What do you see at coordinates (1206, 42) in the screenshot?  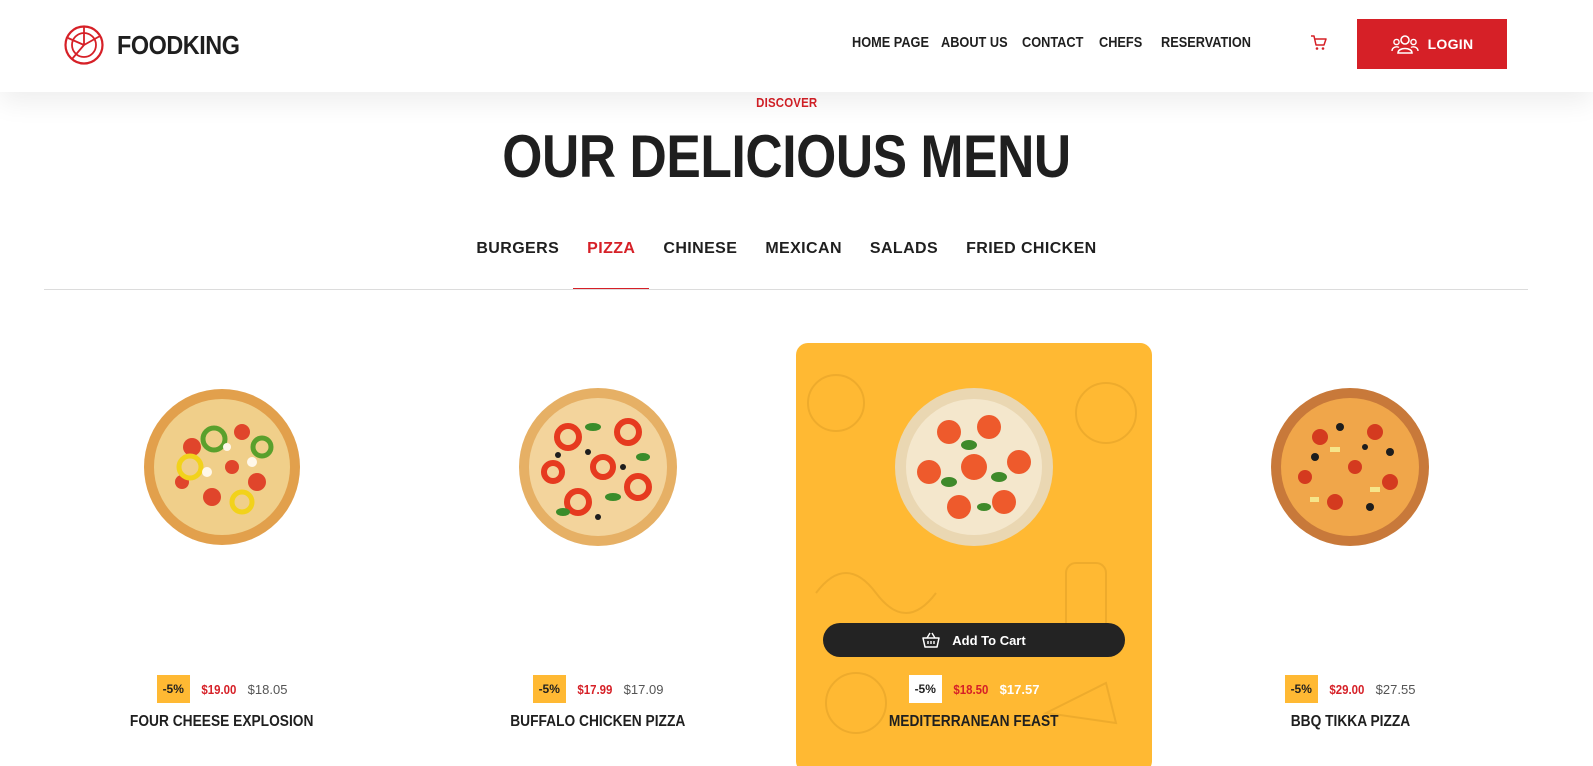 I see `nav-reservation: RESERVATION` at bounding box center [1206, 42].